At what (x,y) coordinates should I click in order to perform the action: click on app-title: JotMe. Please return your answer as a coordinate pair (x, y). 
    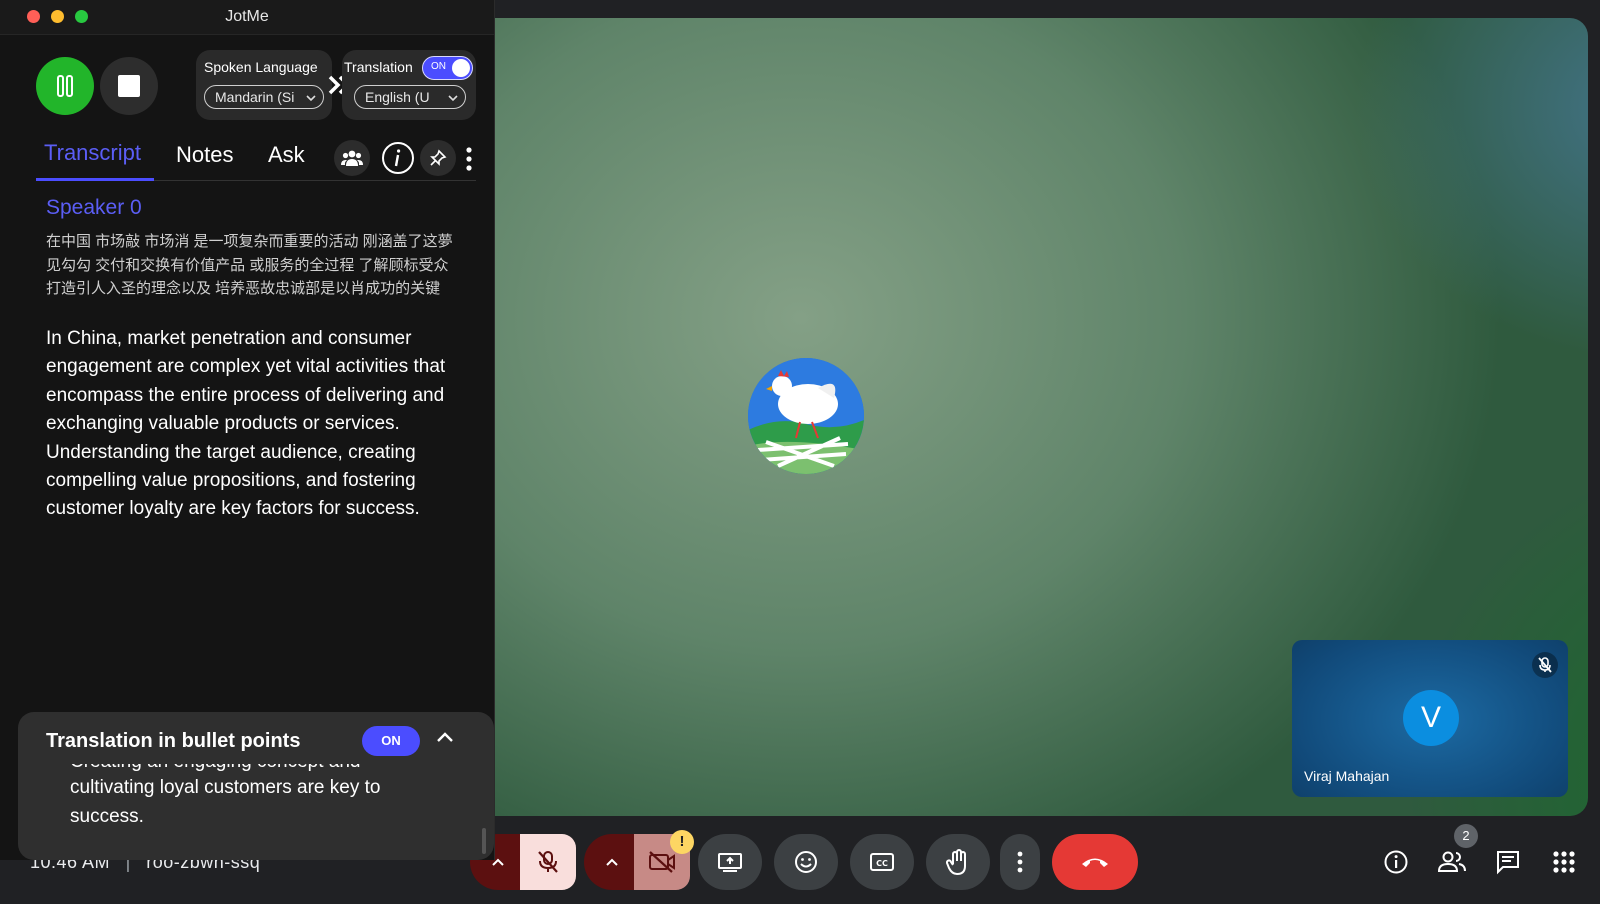
    Looking at the image, I should click on (247, 16).